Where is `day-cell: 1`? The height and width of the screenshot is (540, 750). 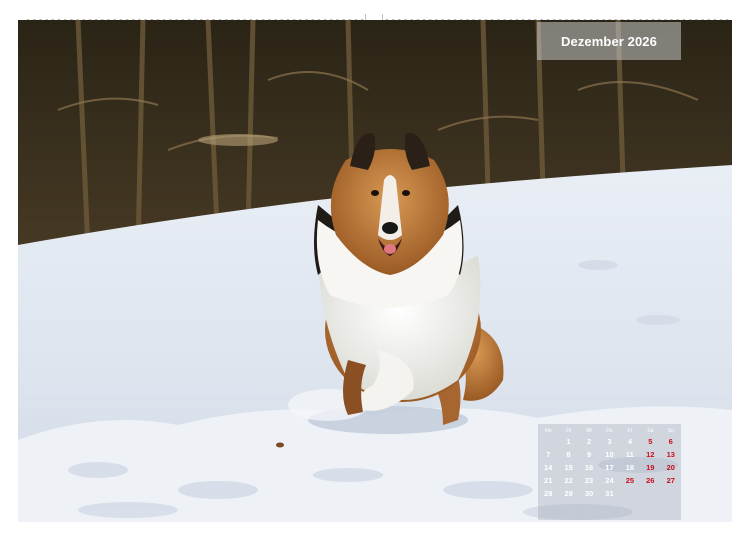
day-cell: 1 is located at coordinates (568, 441).